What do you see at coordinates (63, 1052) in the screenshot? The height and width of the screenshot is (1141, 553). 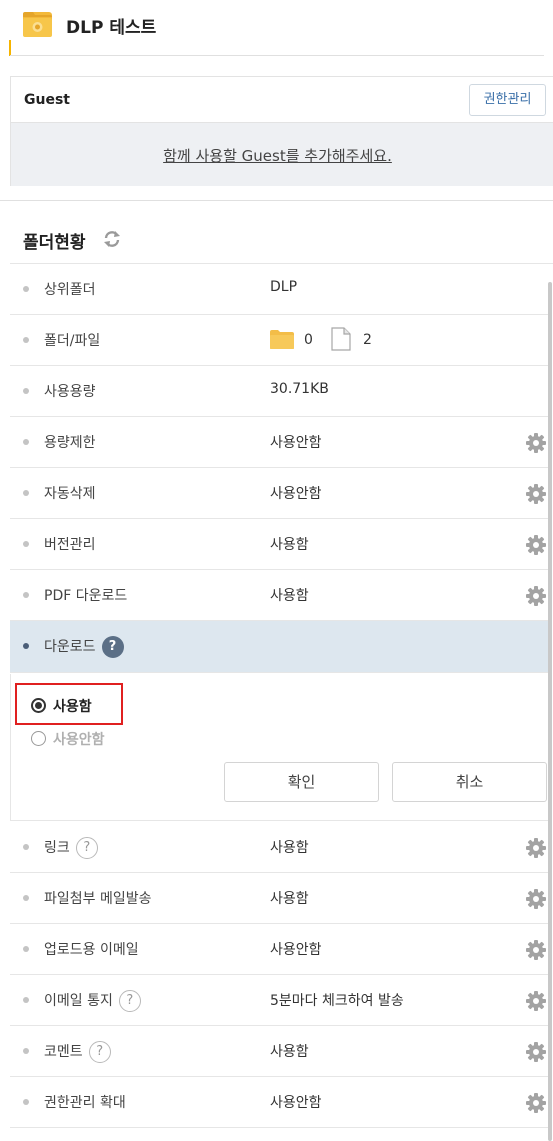 I see `comment-label: 코멘트` at bounding box center [63, 1052].